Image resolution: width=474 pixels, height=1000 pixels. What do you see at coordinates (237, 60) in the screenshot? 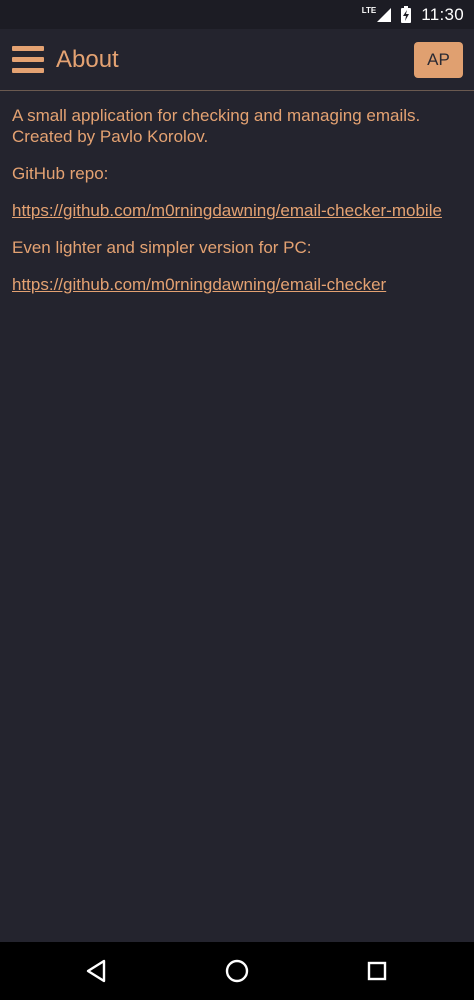
I see `app-bar: About AP` at bounding box center [237, 60].